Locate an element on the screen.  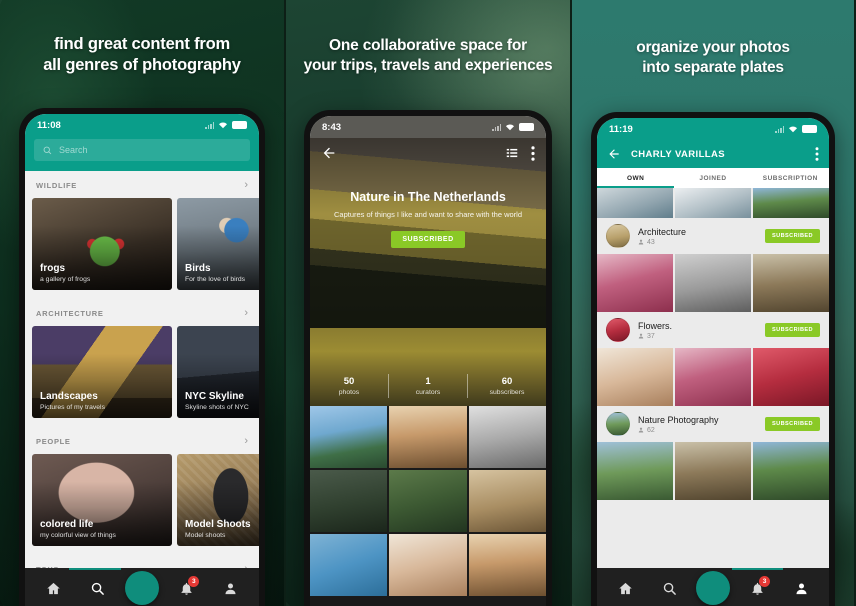
fab-circle is located at coordinates (141, 588).